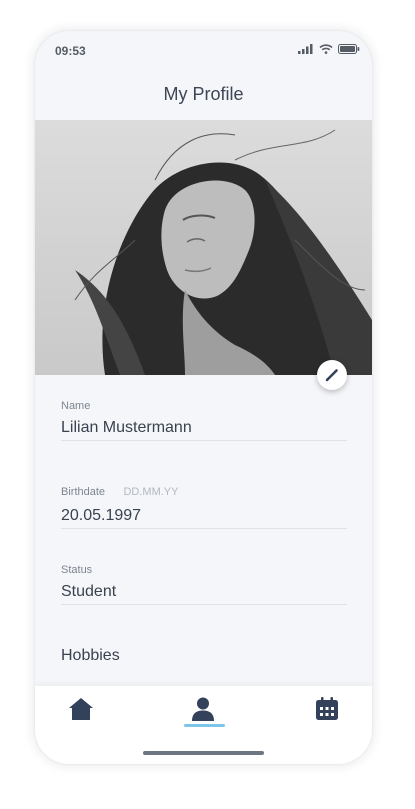 This screenshot has width=415, height=809. Describe the element at coordinates (203, 49) in the screenshot. I see `status-bar: 09:53` at that location.